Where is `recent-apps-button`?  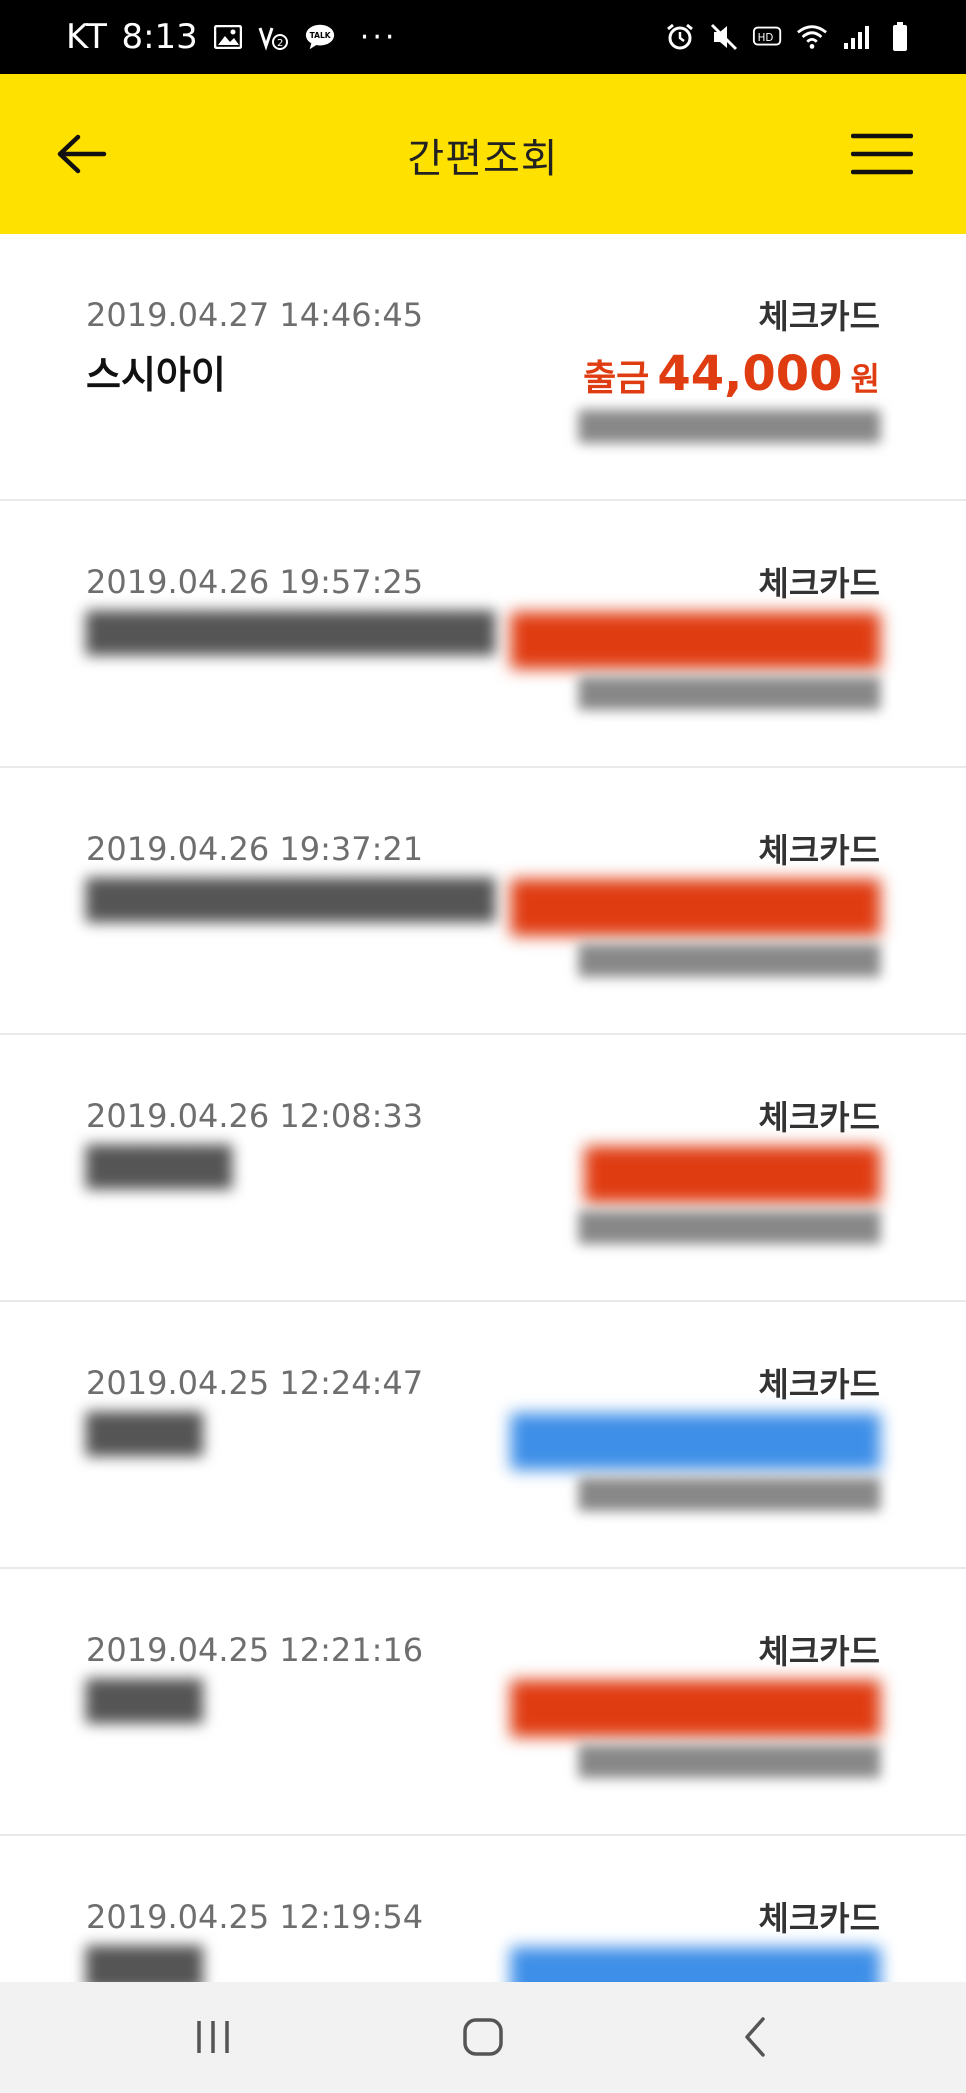
recent-apps-button is located at coordinates (213, 2037).